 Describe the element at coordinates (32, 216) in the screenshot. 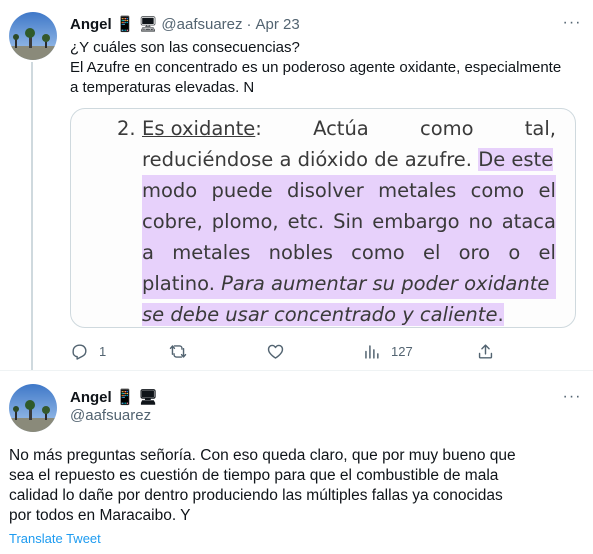

I see `thread-connector-line` at that location.